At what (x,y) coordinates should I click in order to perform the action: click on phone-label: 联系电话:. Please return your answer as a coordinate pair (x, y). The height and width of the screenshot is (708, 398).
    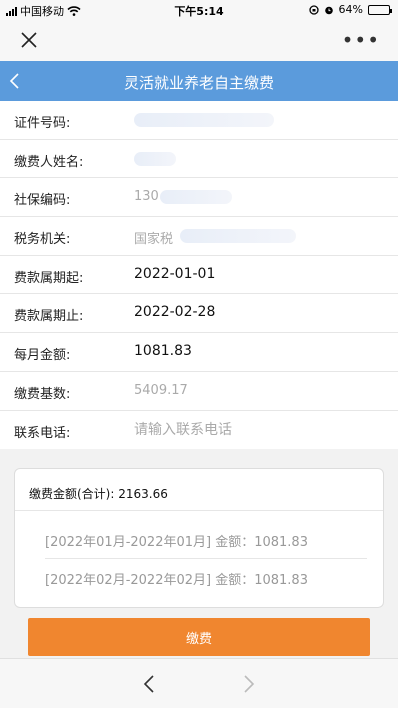
    Looking at the image, I should click on (42, 433).